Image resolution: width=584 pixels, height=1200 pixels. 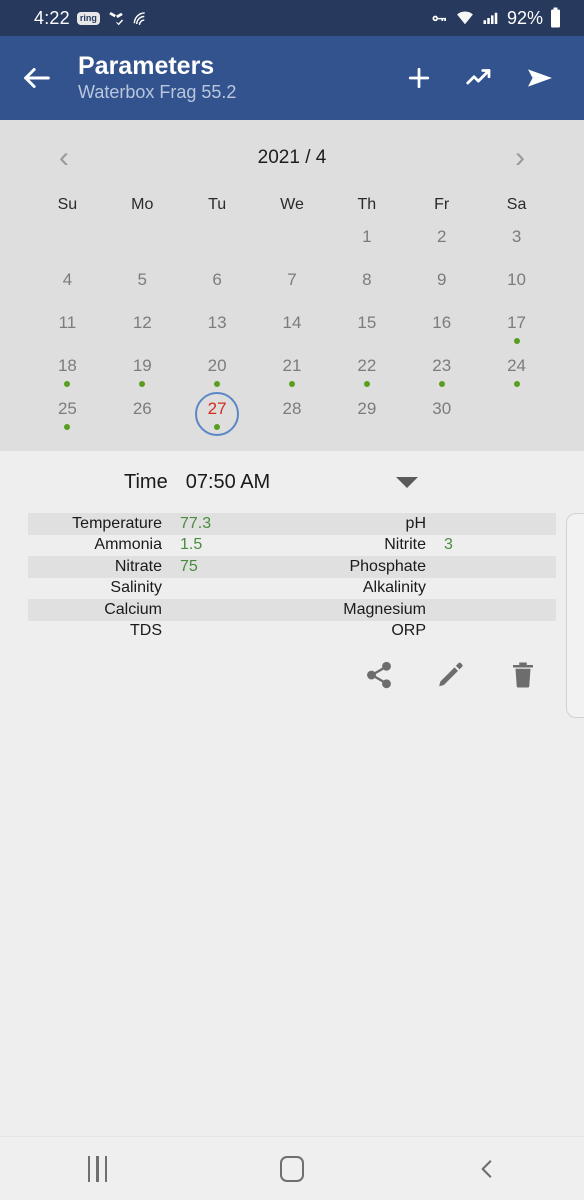 I want to click on parameter-value: 77.3, so click(x=196, y=523).